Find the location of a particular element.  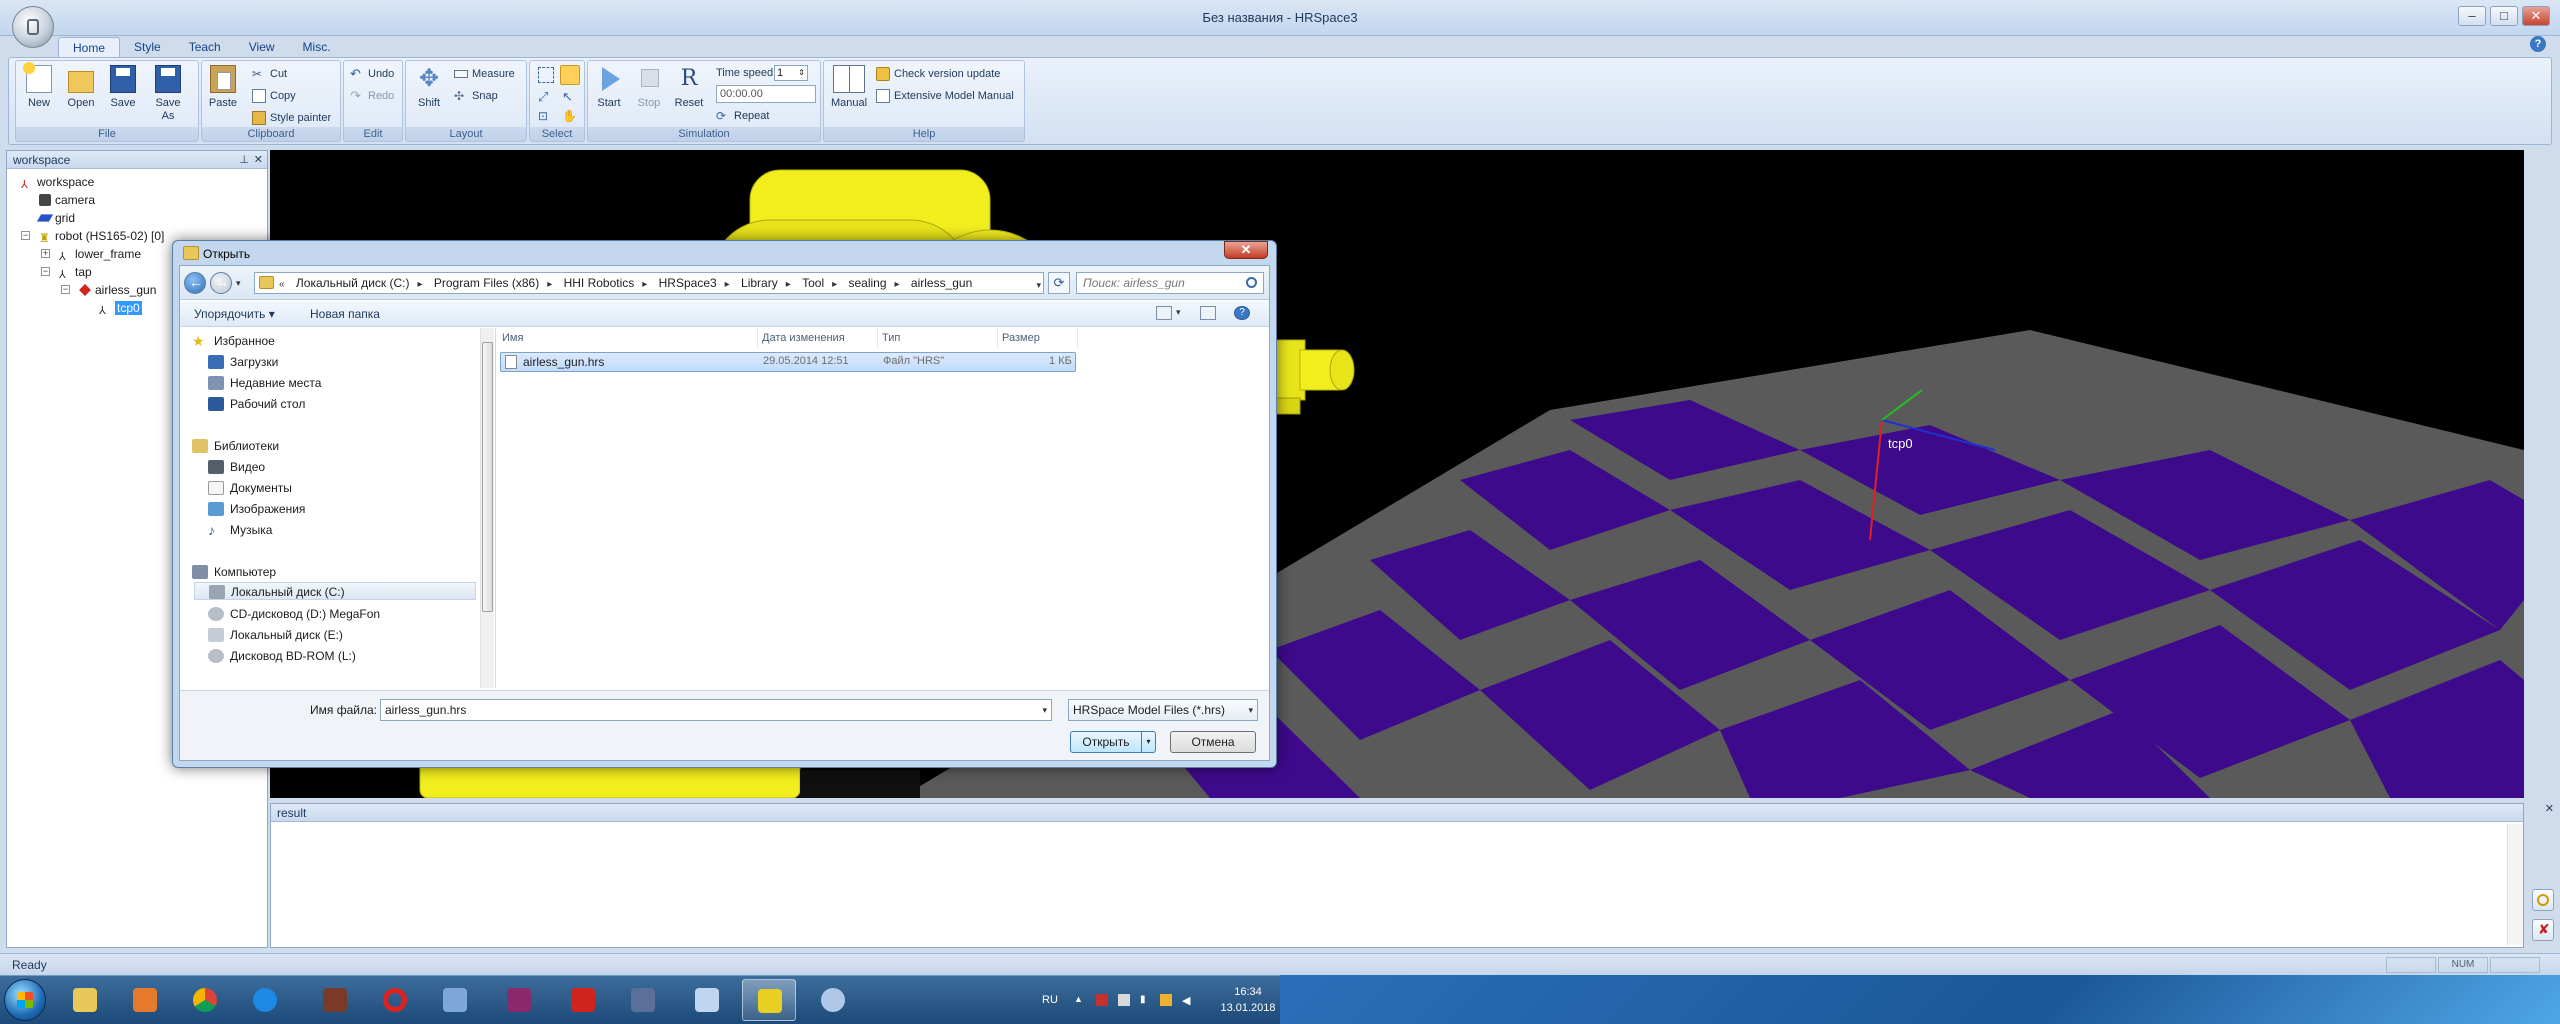

start-button: Start is located at coordinates (609, 87).